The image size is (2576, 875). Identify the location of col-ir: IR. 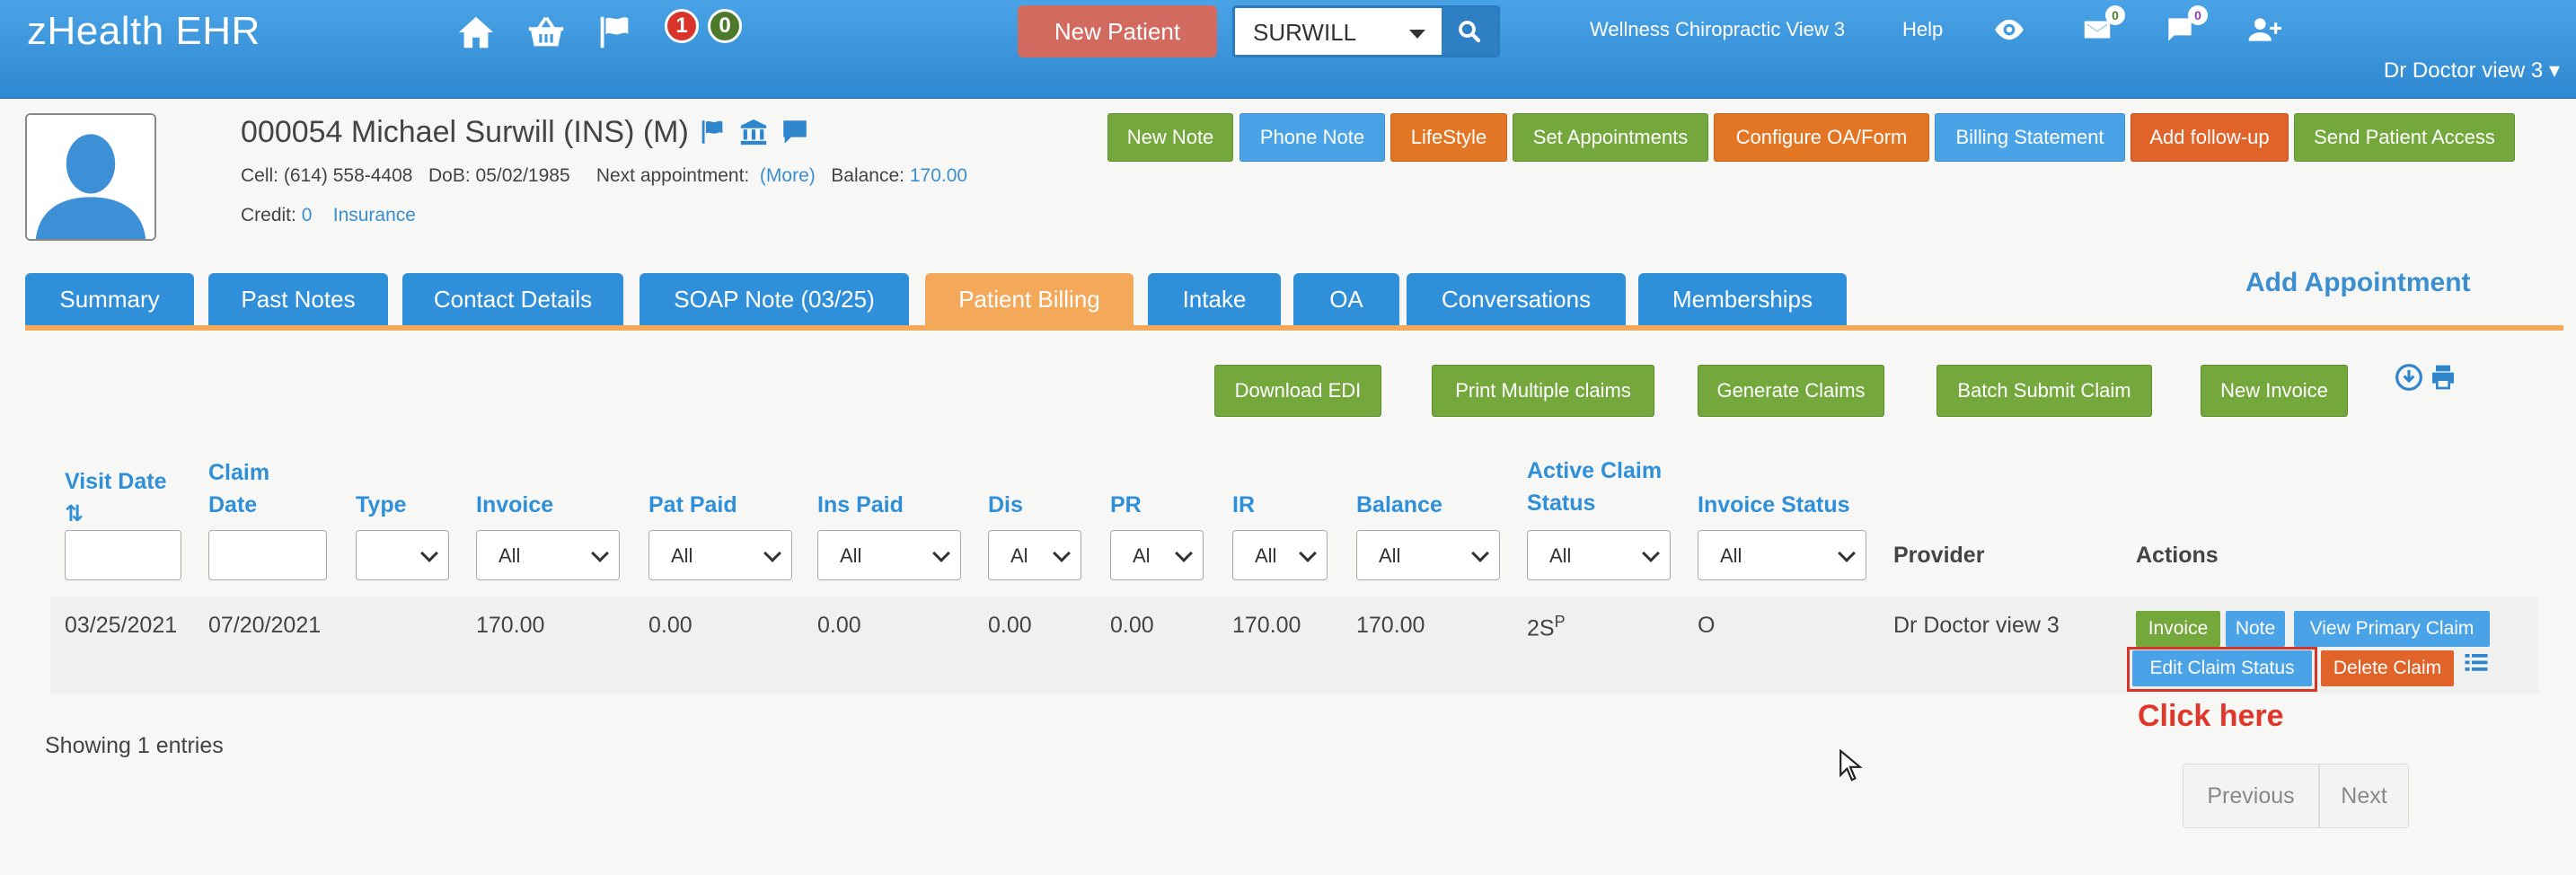
(1243, 505).